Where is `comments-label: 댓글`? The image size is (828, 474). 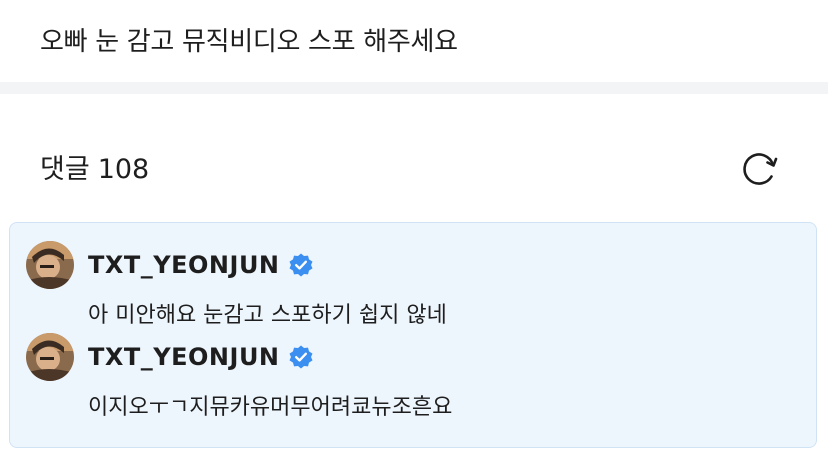 comments-label: 댓글 is located at coordinates (65, 169).